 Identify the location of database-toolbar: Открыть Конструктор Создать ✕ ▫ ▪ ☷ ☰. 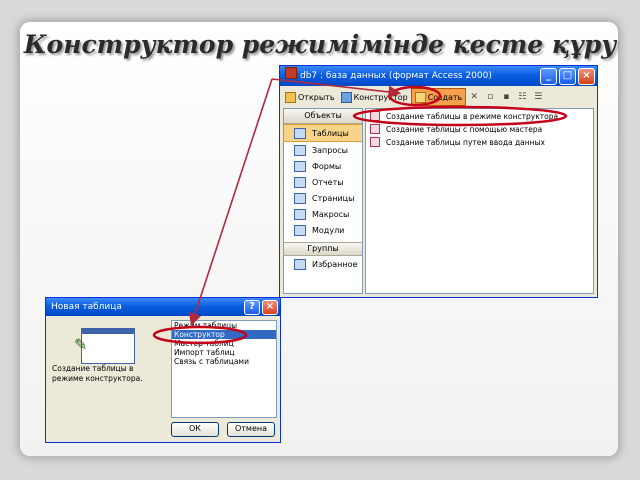
(438, 97).